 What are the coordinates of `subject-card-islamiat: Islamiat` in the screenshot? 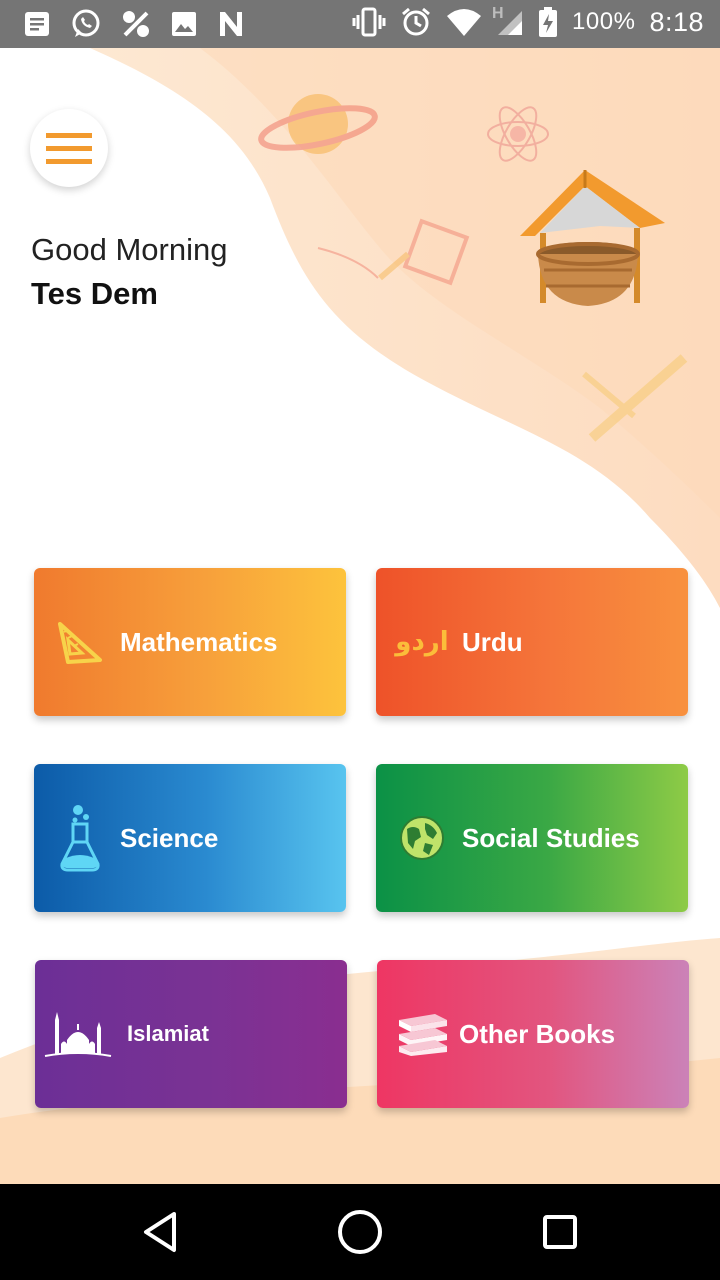 It's located at (191, 1034).